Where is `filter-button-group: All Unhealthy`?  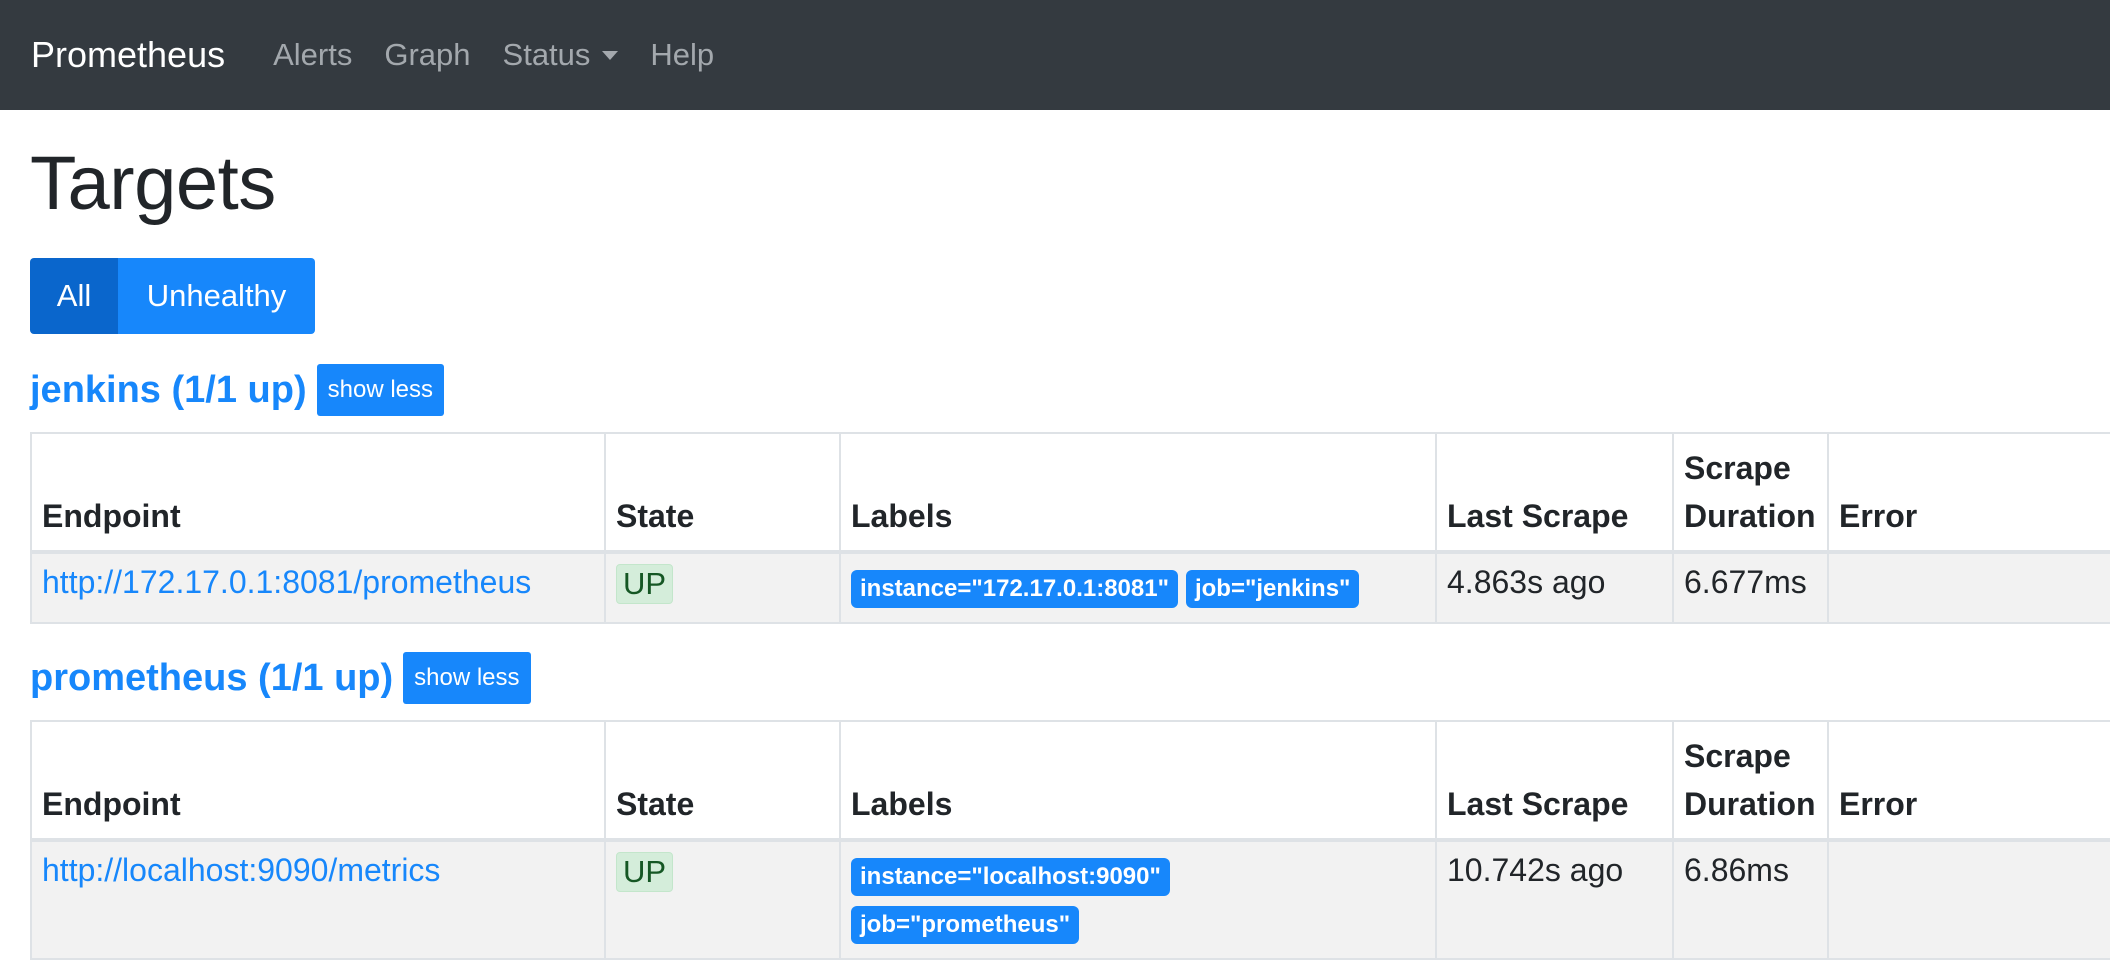 filter-button-group: All Unhealthy is located at coordinates (1070, 296).